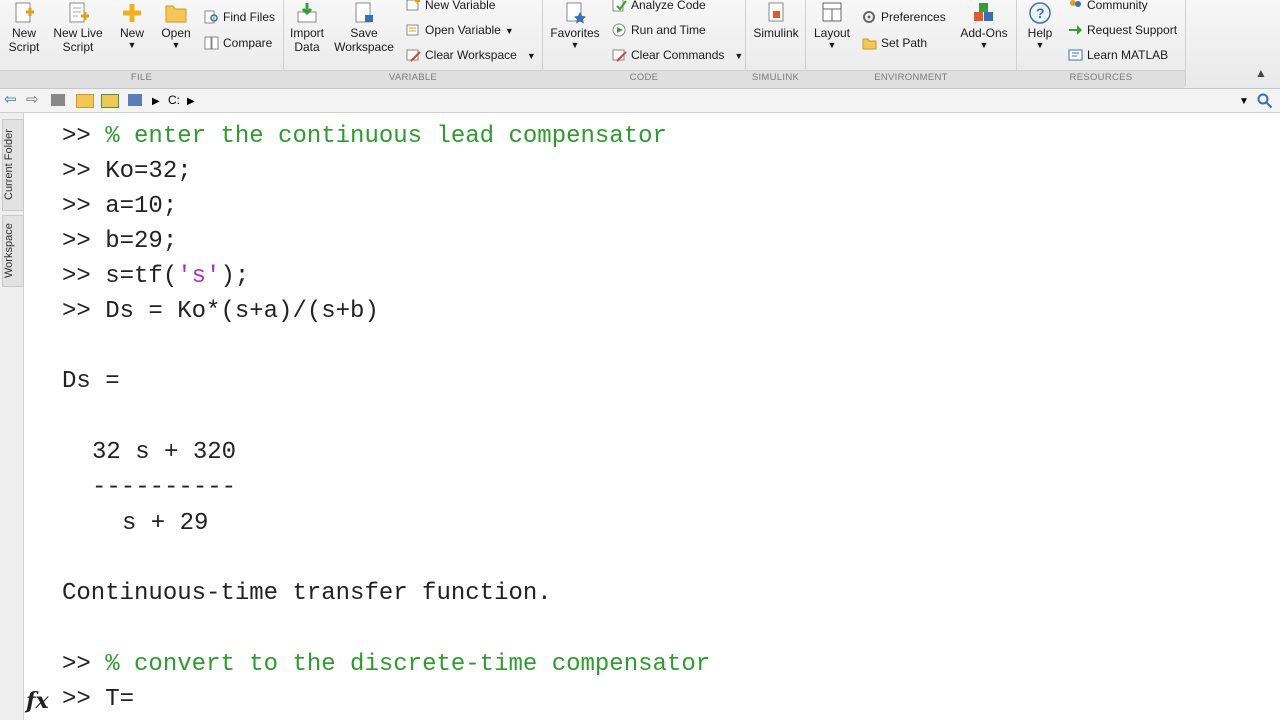  What do you see at coordinates (10, 100) in the screenshot?
I see `back-arrow-icon: ⇦` at bounding box center [10, 100].